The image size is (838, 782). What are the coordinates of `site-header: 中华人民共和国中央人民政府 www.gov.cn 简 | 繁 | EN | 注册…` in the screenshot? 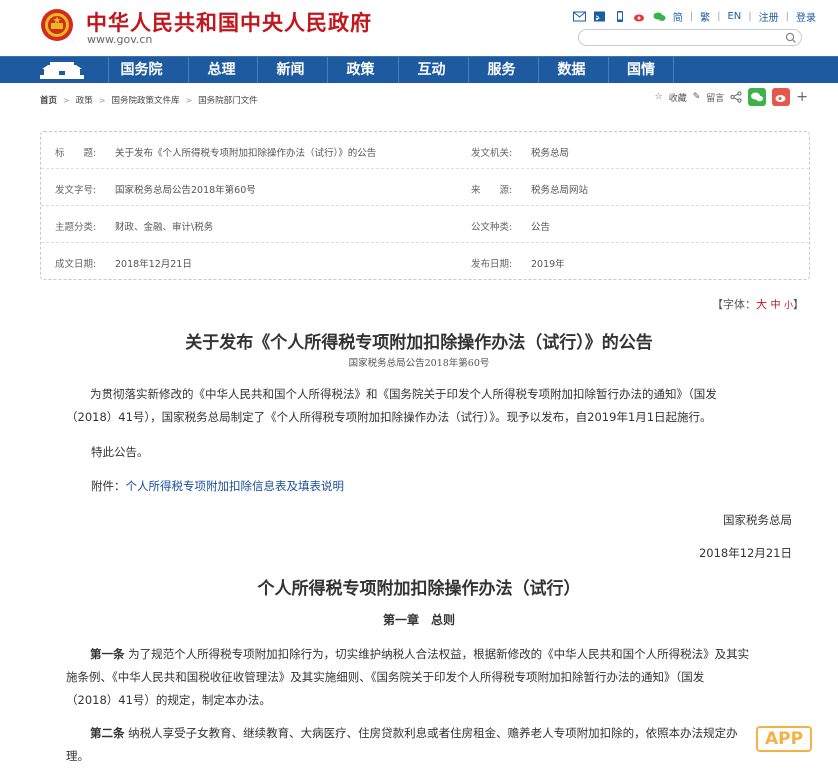 It's located at (419, 28).